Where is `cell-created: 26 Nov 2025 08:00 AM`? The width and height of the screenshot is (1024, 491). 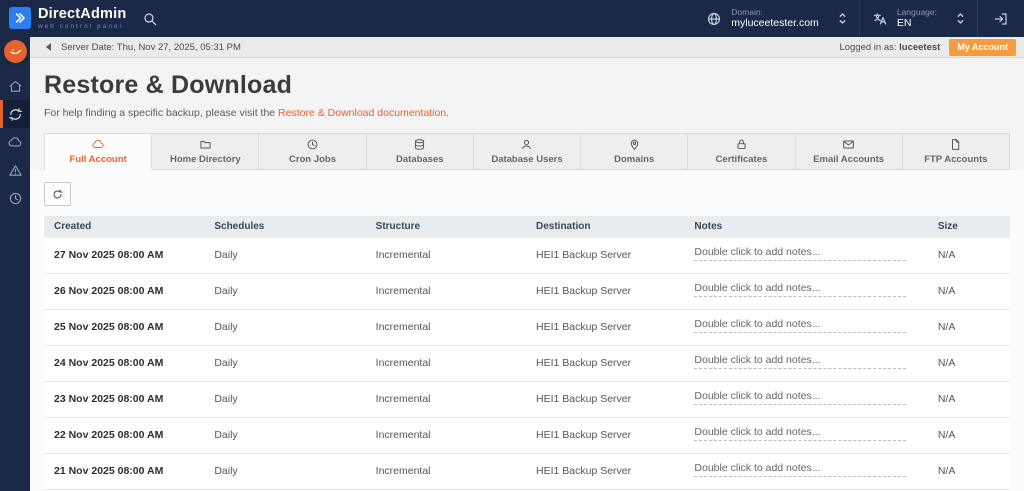
cell-created: 26 Nov 2025 08:00 AM is located at coordinates (124, 291).